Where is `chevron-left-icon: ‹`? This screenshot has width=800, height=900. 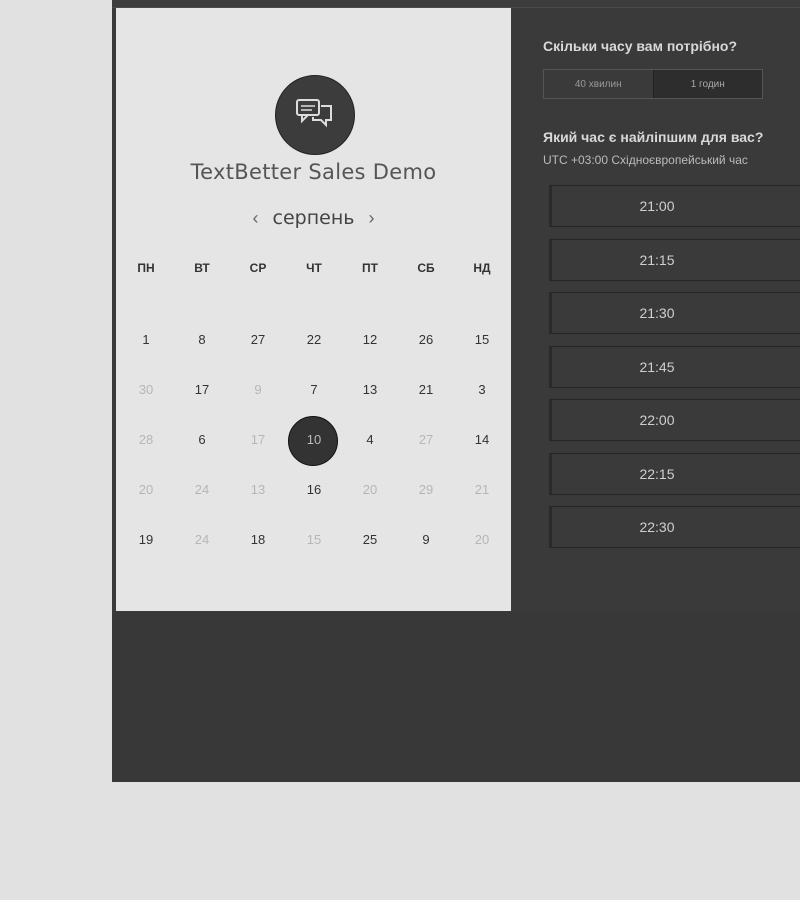
chevron-left-icon: ‹ is located at coordinates (256, 218).